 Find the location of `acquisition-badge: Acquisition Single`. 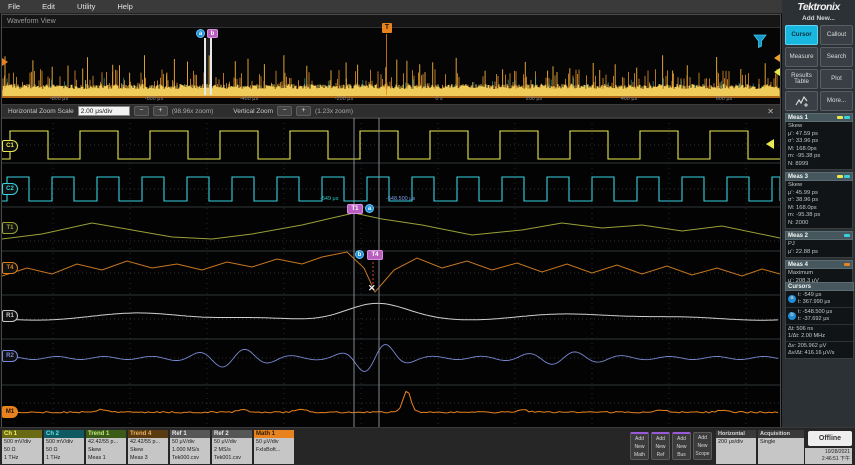

acquisition-badge: Acquisition Single is located at coordinates (781, 447).